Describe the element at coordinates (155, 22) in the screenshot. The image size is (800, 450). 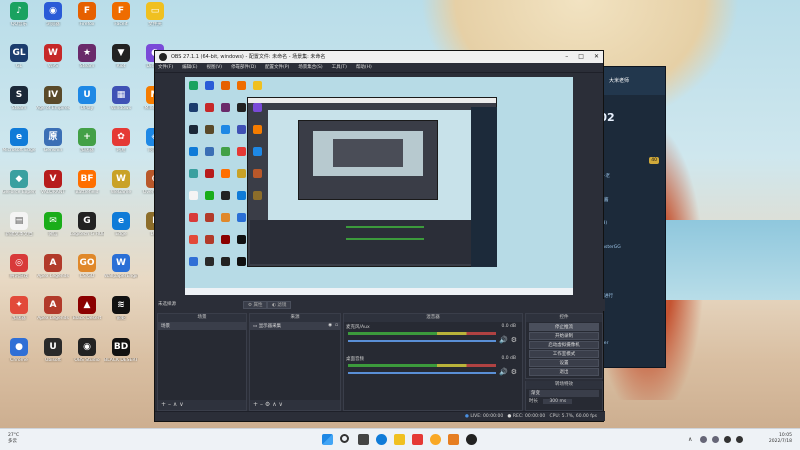
I see `desktop-icon: ▭ 文件夹` at that location.